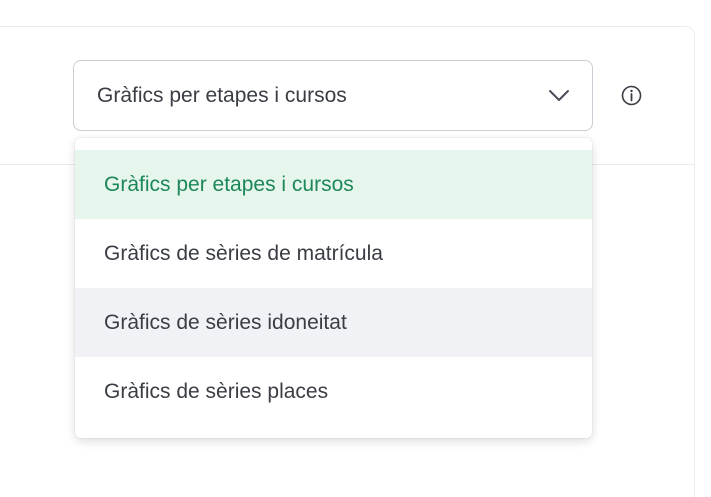  What do you see at coordinates (631, 95) in the screenshot?
I see `info-icon` at bounding box center [631, 95].